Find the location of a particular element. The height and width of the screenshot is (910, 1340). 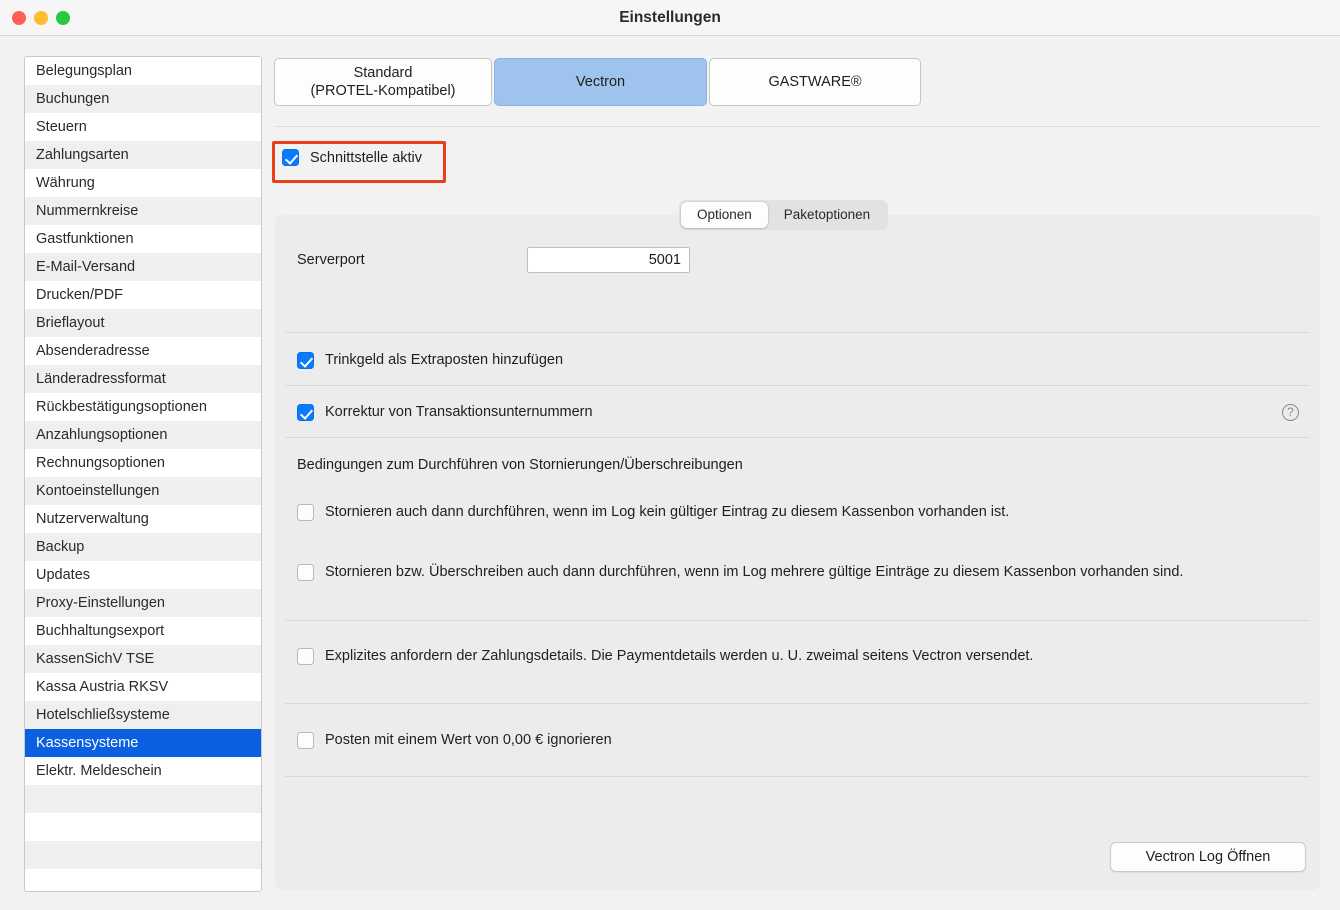

sidebar-item-waehrung: Währung is located at coordinates (143, 183).